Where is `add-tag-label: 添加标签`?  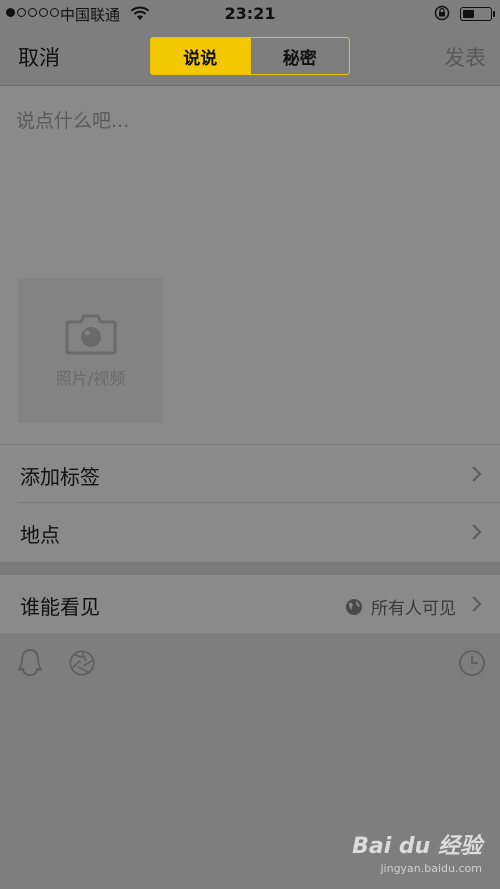
add-tag-label: 添加标签 is located at coordinates (60, 477).